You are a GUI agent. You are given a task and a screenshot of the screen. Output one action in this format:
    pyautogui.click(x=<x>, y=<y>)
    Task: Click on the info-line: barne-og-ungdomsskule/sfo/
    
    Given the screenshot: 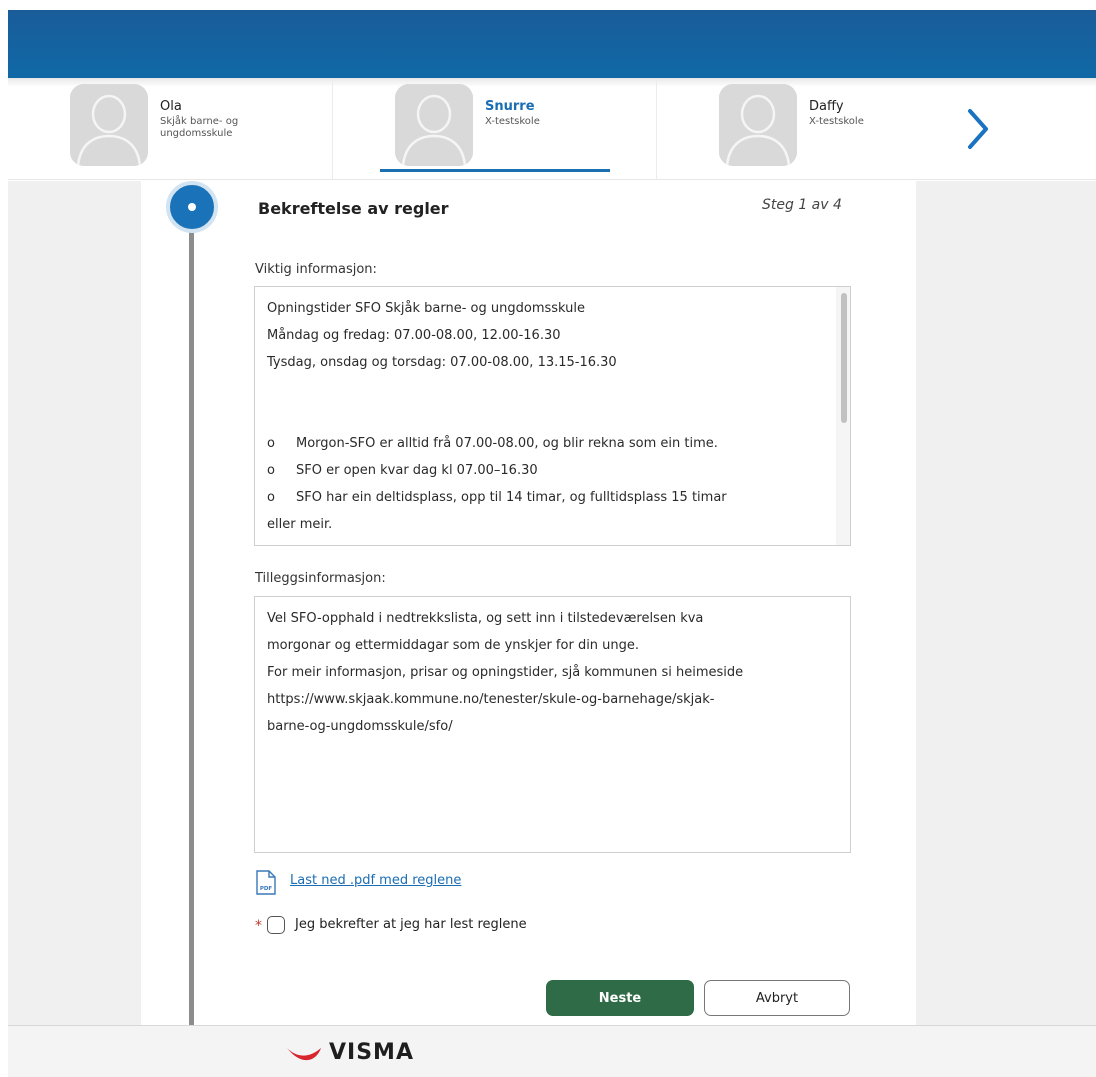 What is the action you would take?
    pyautogui.click(x=360, y=726)
    